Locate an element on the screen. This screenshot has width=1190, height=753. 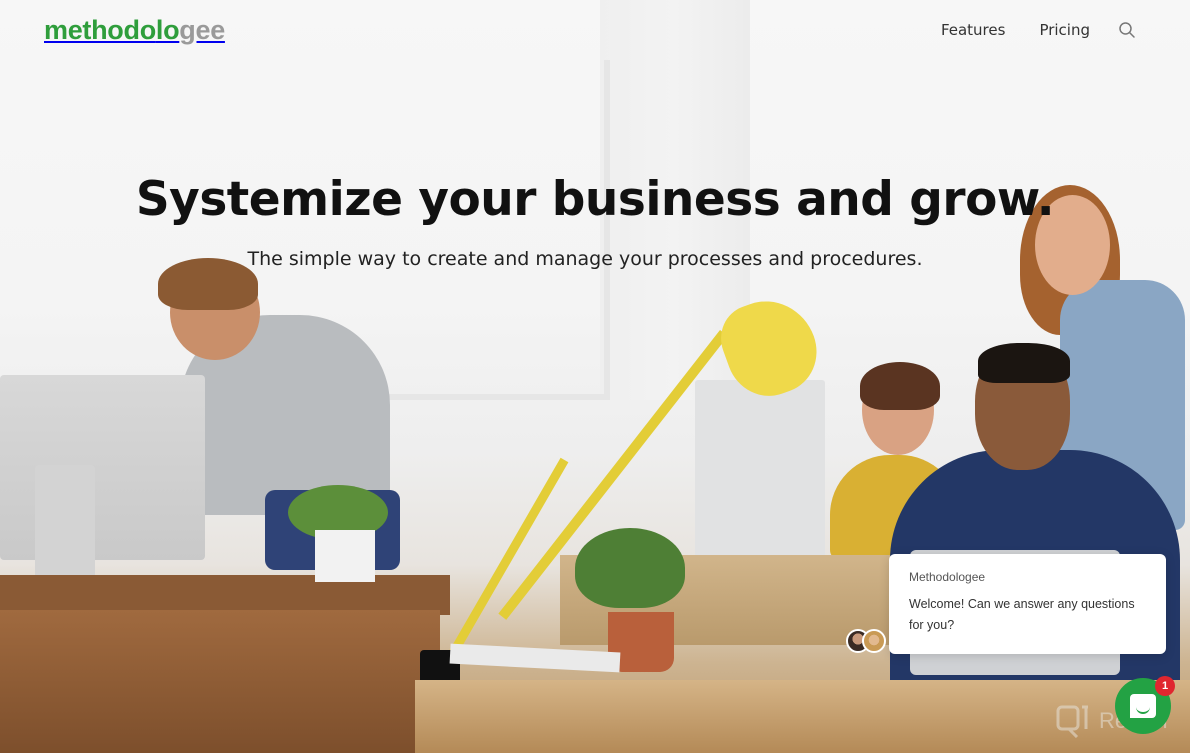
desk-left-top is located at coordinates (225, 595).